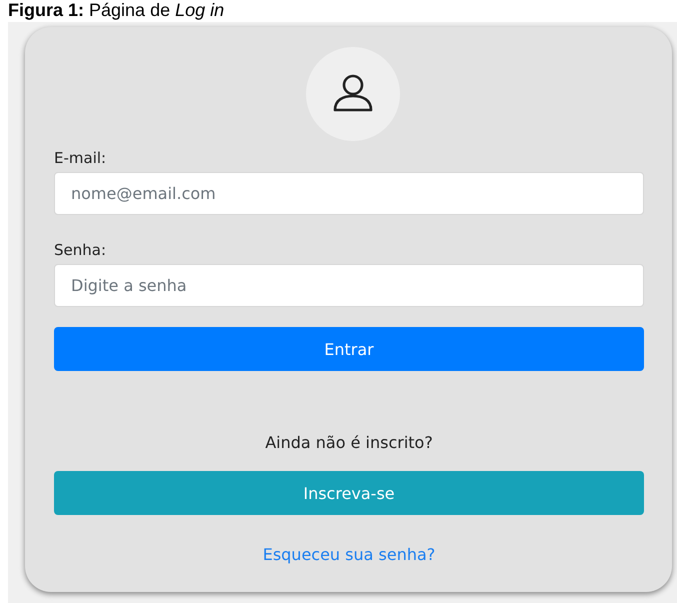  Describe the element at coordinates (349, 442) in the screenshot. I see `signup-prompt: Ainda não é inscrito?` at that location.